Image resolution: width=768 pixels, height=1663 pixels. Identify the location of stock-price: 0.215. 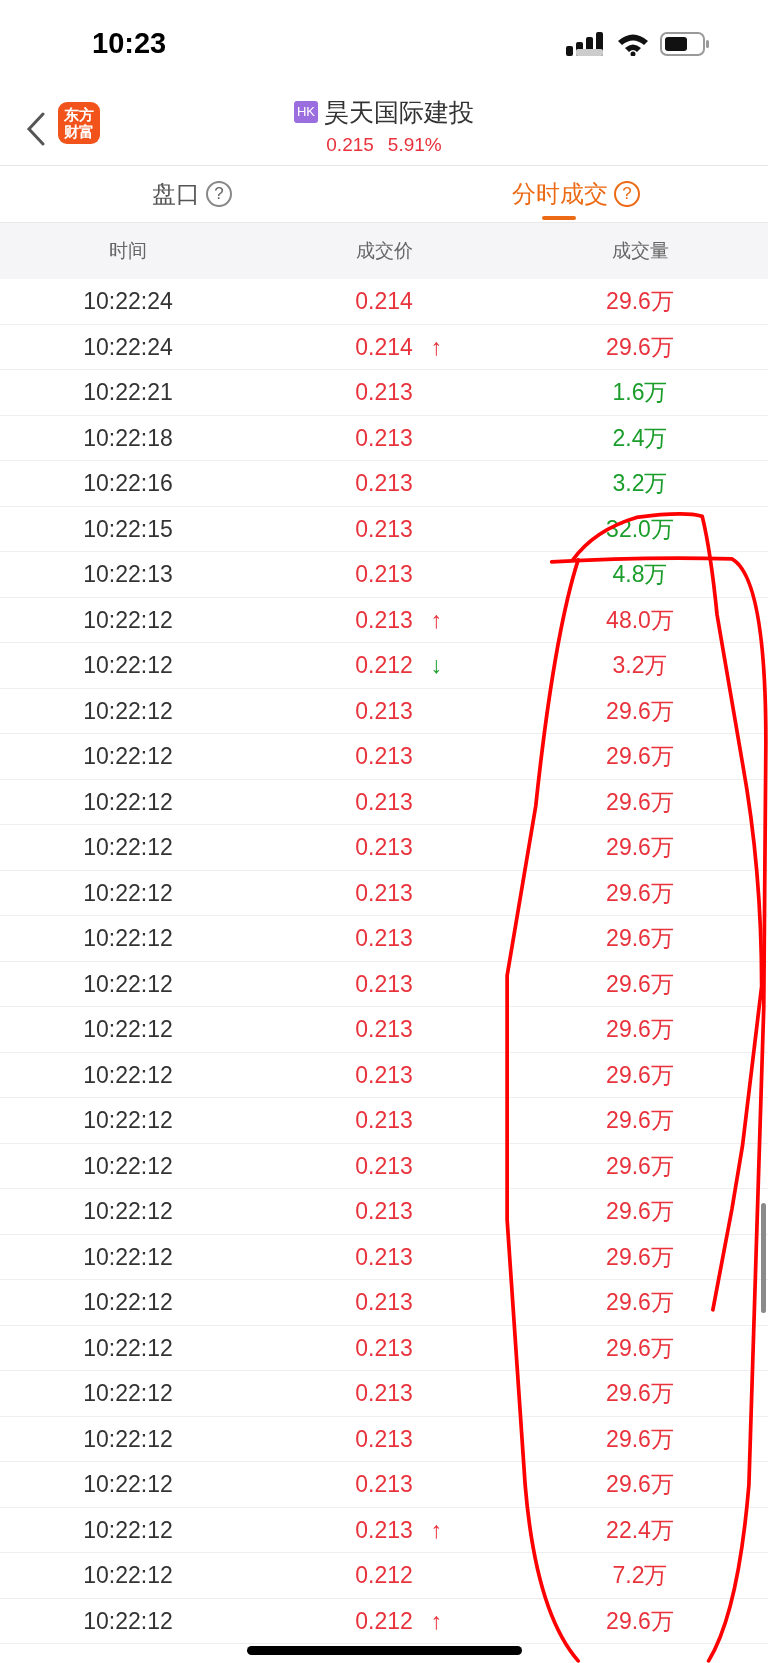
(350, 145).